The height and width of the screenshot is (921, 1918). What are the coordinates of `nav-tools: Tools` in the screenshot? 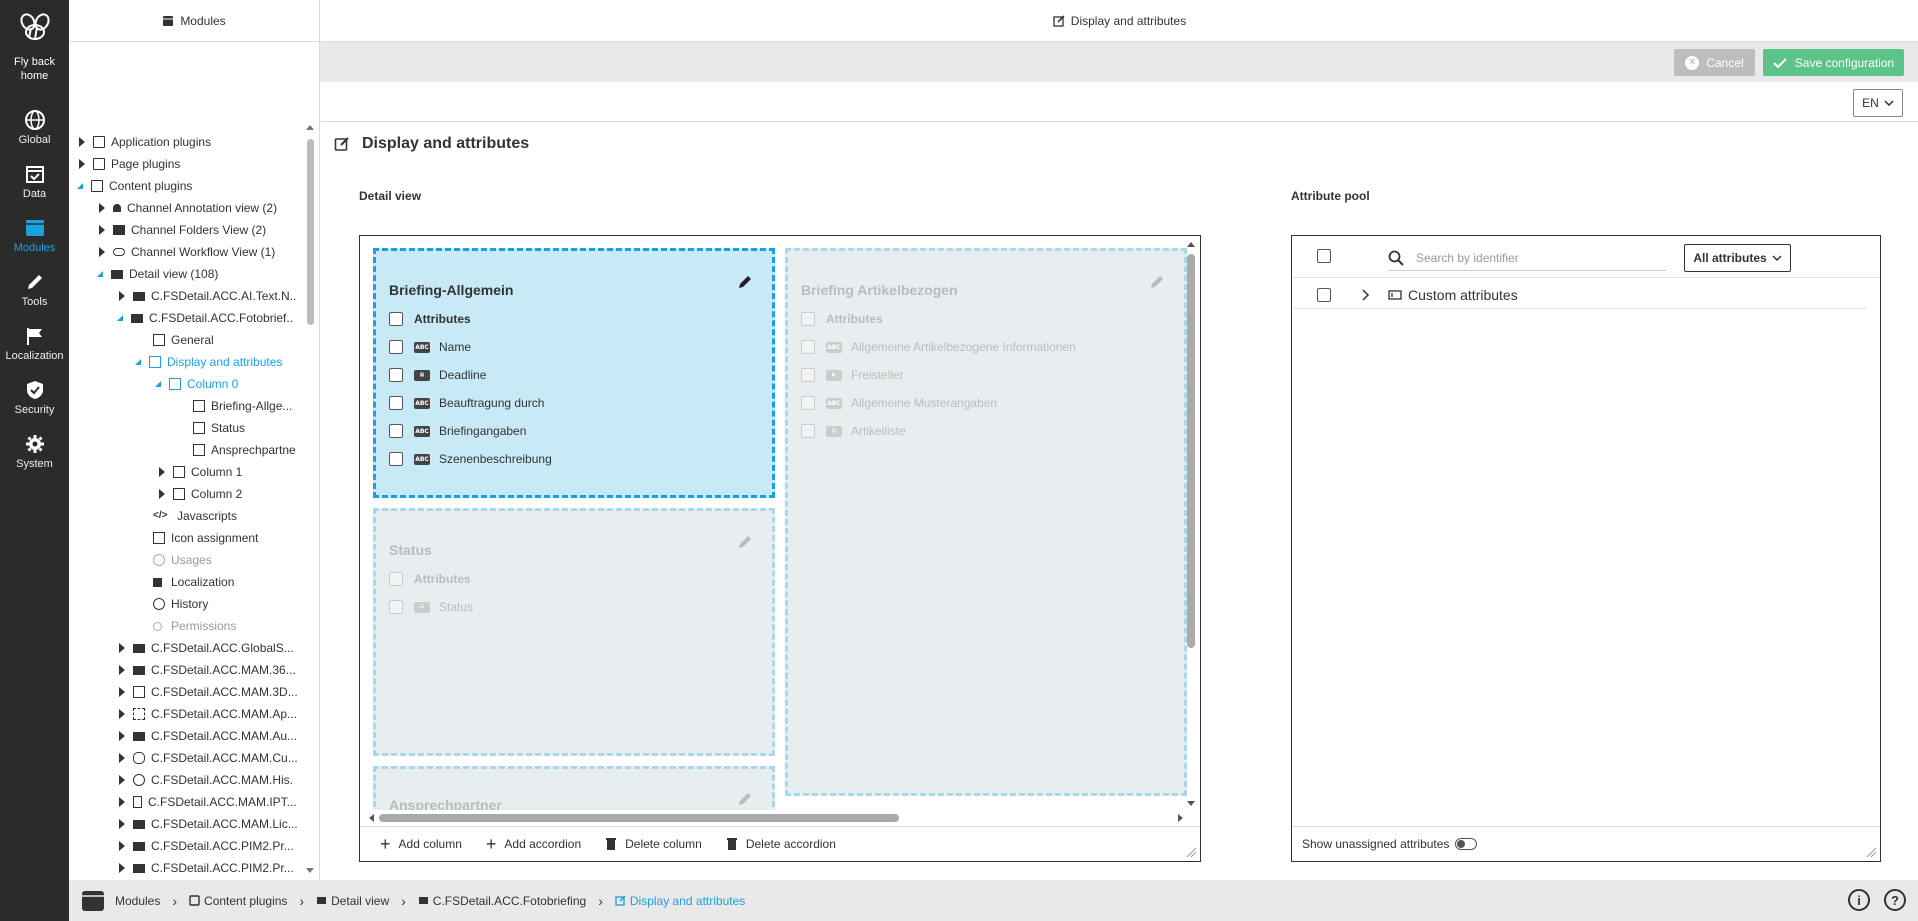 It's located at (34, 289).